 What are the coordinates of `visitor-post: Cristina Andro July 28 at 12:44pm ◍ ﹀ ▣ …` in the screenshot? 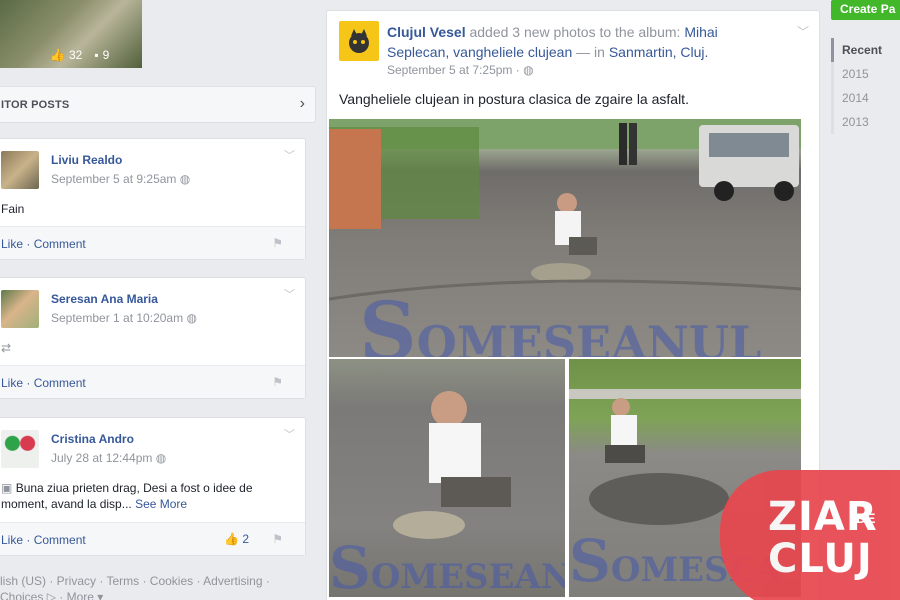 It's located at (153, 486).